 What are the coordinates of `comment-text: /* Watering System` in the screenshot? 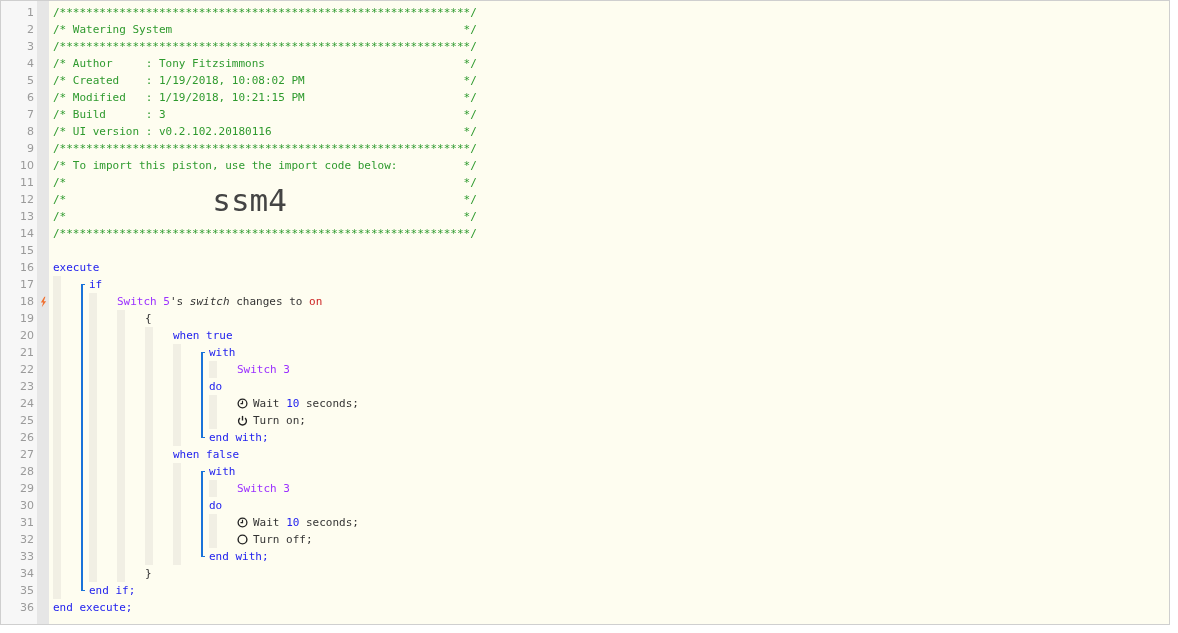 It's located at (113, 30).